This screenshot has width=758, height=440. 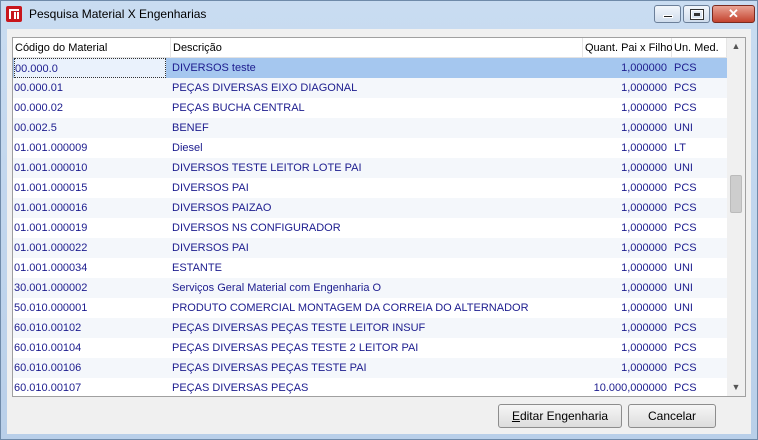 What do you see at coordinates (187, 148) in the screenshot?
I see `cell-description: Diesel` at bounding box center [187, 148].